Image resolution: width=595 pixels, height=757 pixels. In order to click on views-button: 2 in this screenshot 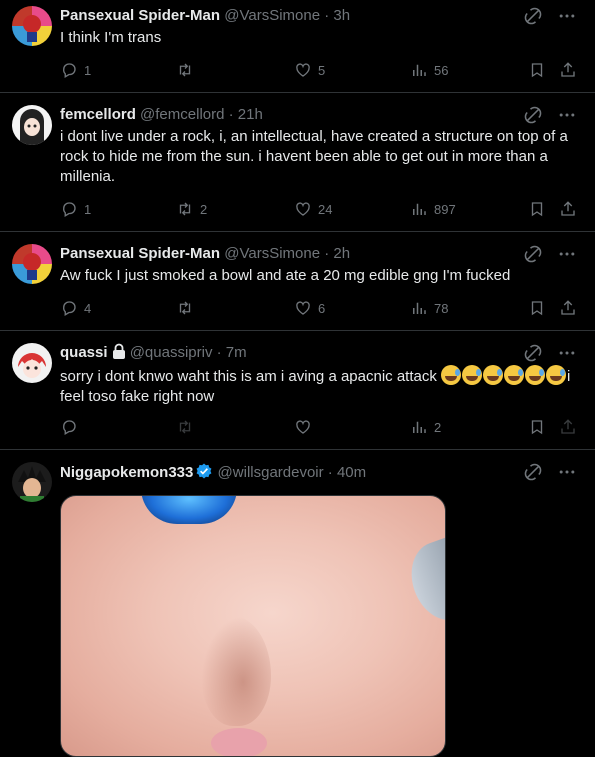, I will do `click(425, 427)`.